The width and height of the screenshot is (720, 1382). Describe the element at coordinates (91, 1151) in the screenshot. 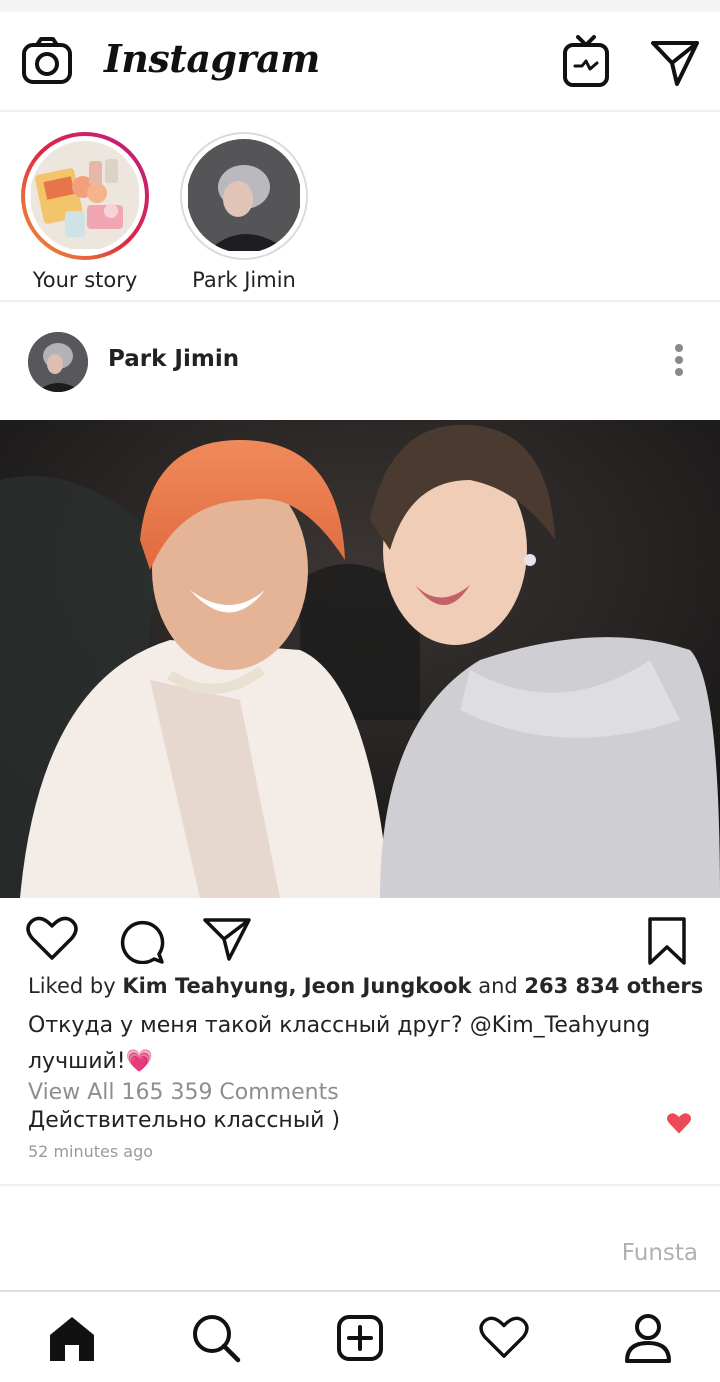

I see `post-timestamp: 52 minutes ago` at that location.